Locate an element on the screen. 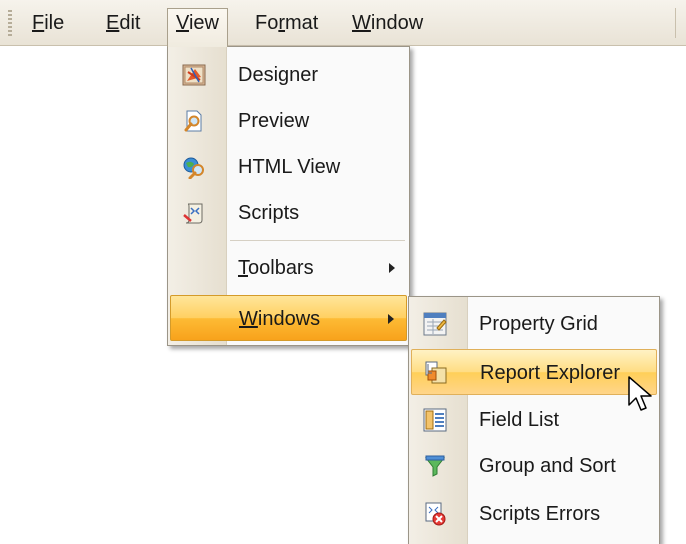  view-menu-item-designer: Designer is located at coordinates (288, 75).